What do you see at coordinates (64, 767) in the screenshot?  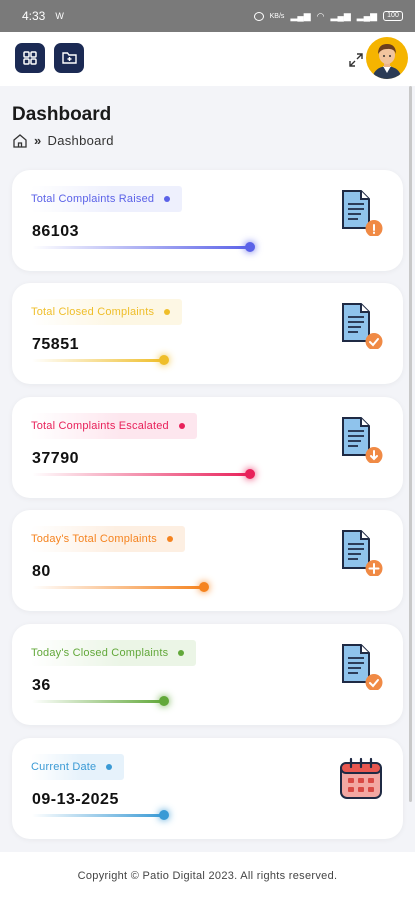 I see `card-label: Current Date` at bounding box center [64, 767].